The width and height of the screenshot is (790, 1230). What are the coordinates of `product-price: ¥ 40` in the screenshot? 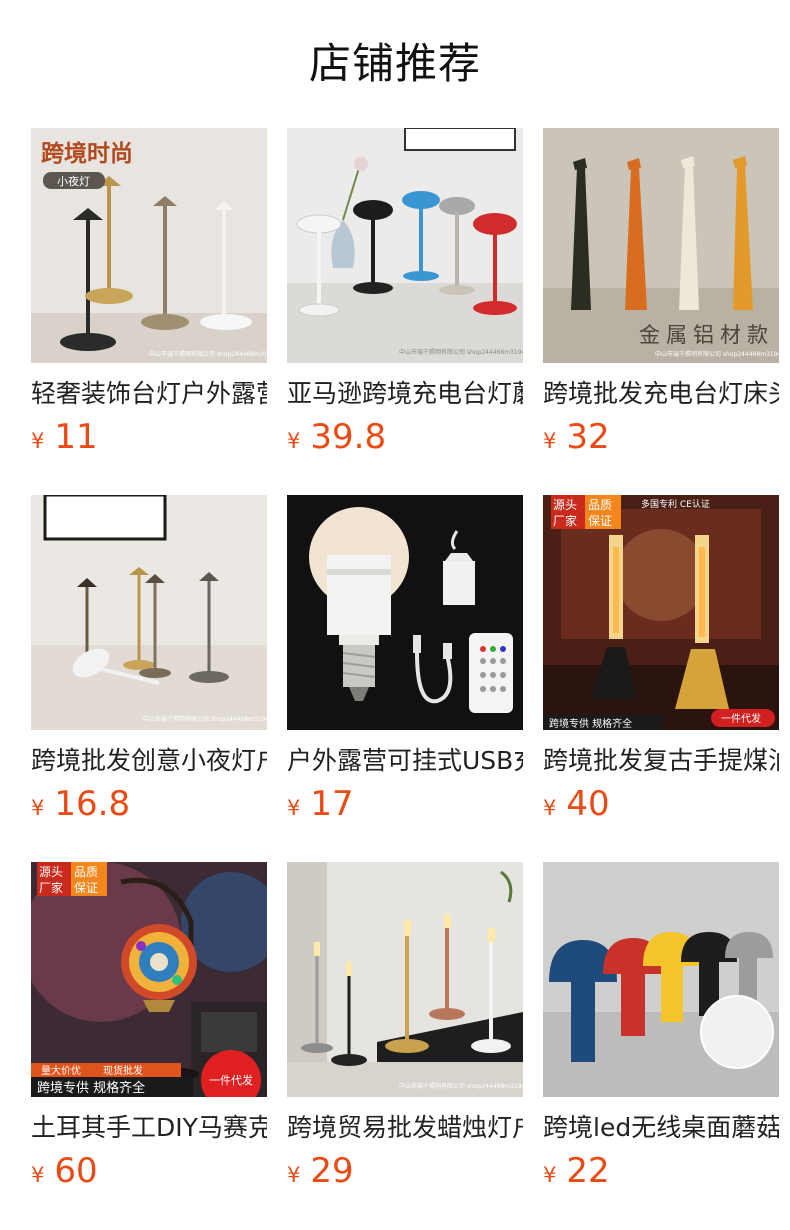 It's located at (661, 804).